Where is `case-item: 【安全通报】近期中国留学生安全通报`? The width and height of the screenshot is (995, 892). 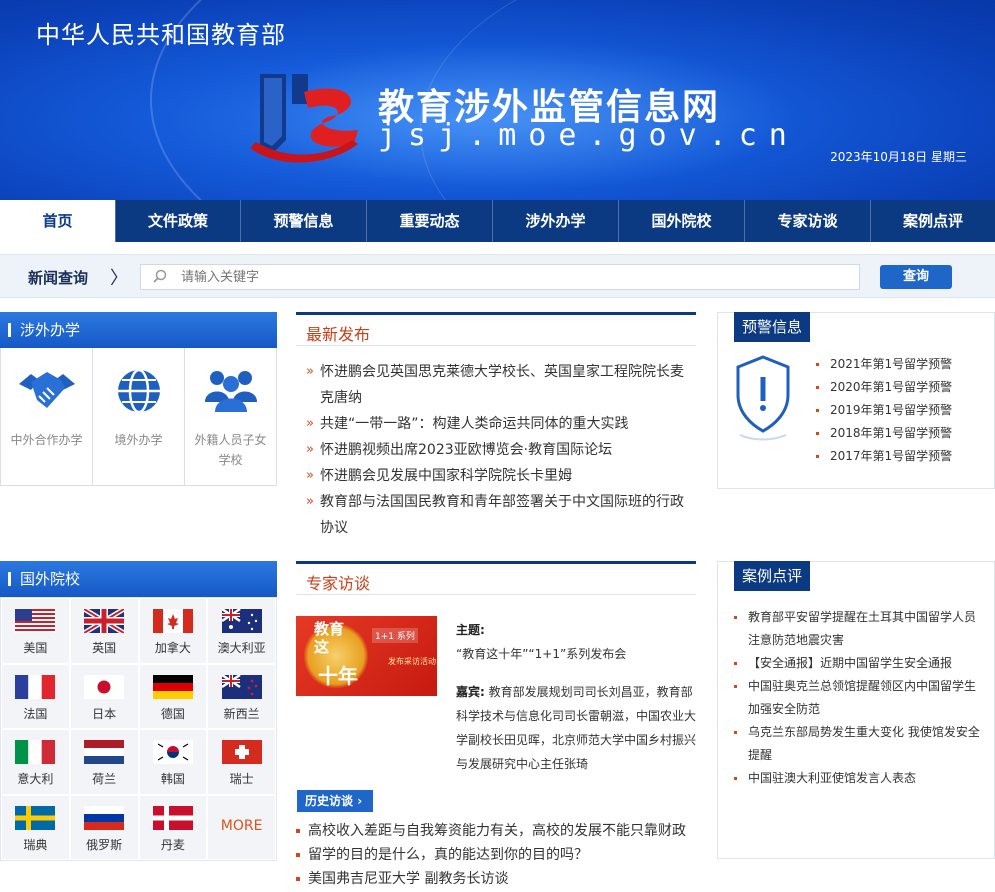
case-item: 【安全通报】近期中国留学生安全通报 is located at coordinates (859, 663).